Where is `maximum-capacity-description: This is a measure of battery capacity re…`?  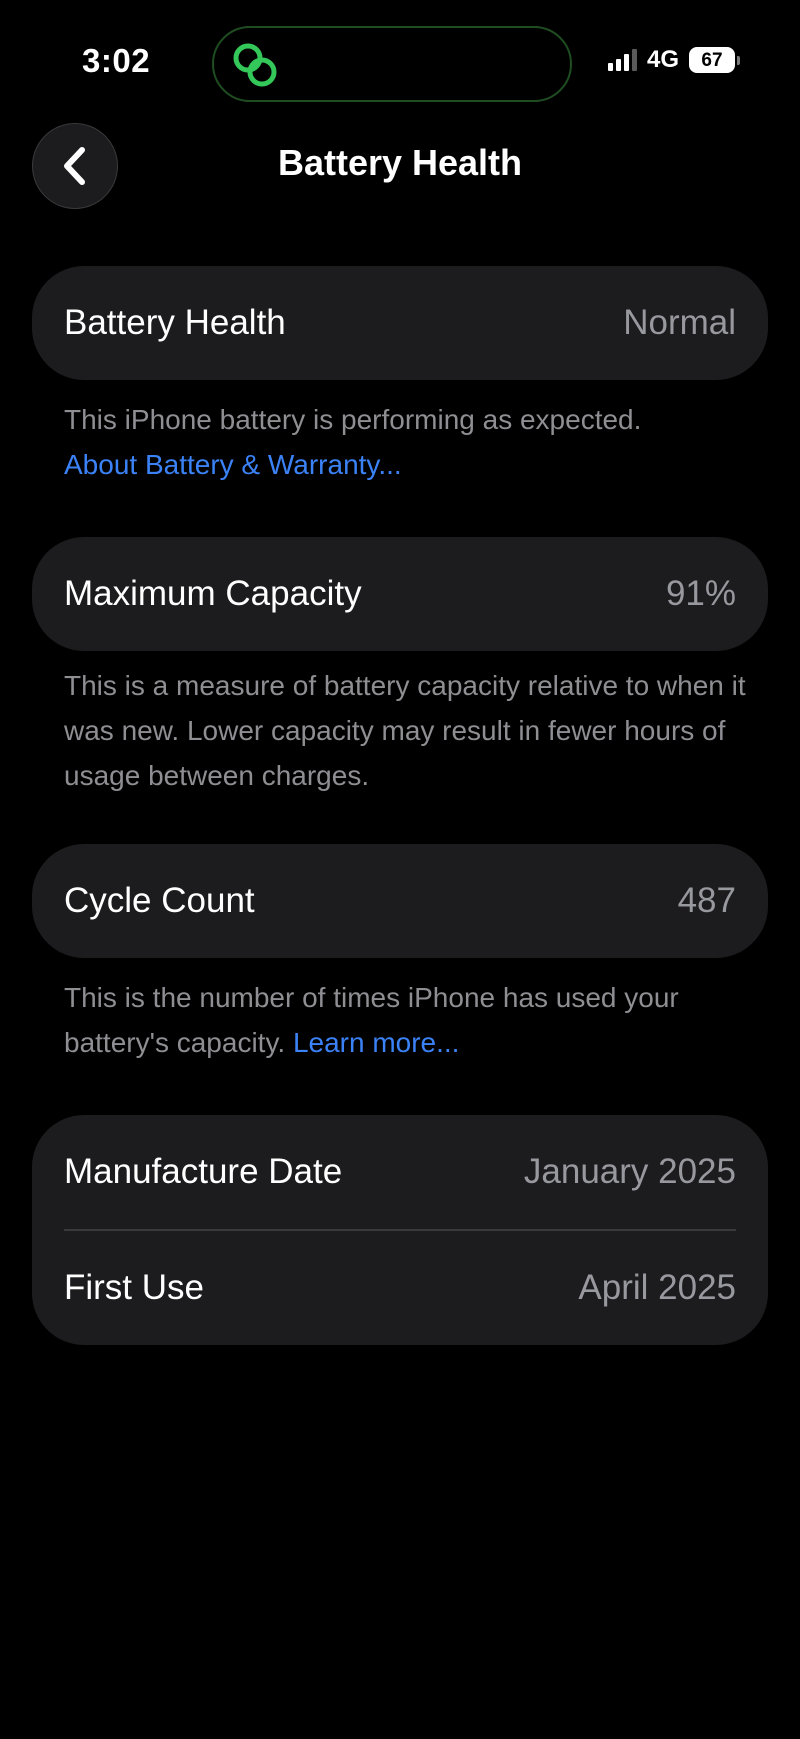
maximum-capacity-description: This is a measure of battery capacity re… is located at coordinates (405, 730).